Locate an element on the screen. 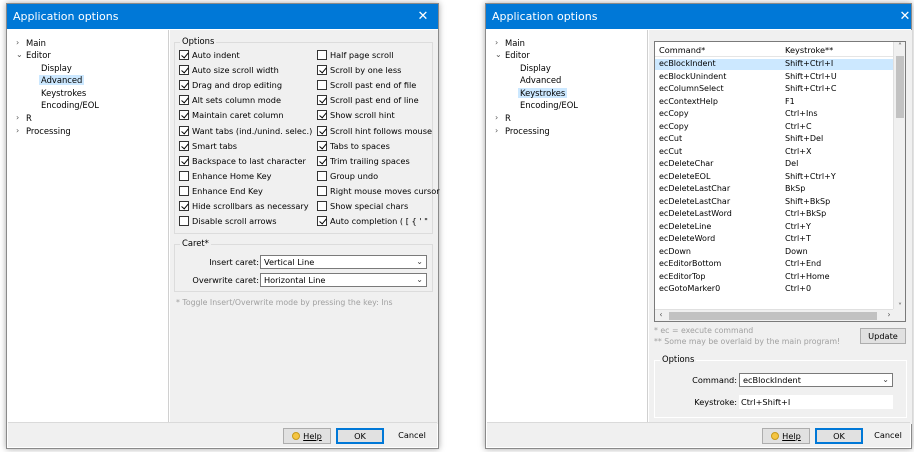 This screenshot has width=914, height=452. vertical-scrollbar: ˄ ˅ is located at coordinates (899, 176).